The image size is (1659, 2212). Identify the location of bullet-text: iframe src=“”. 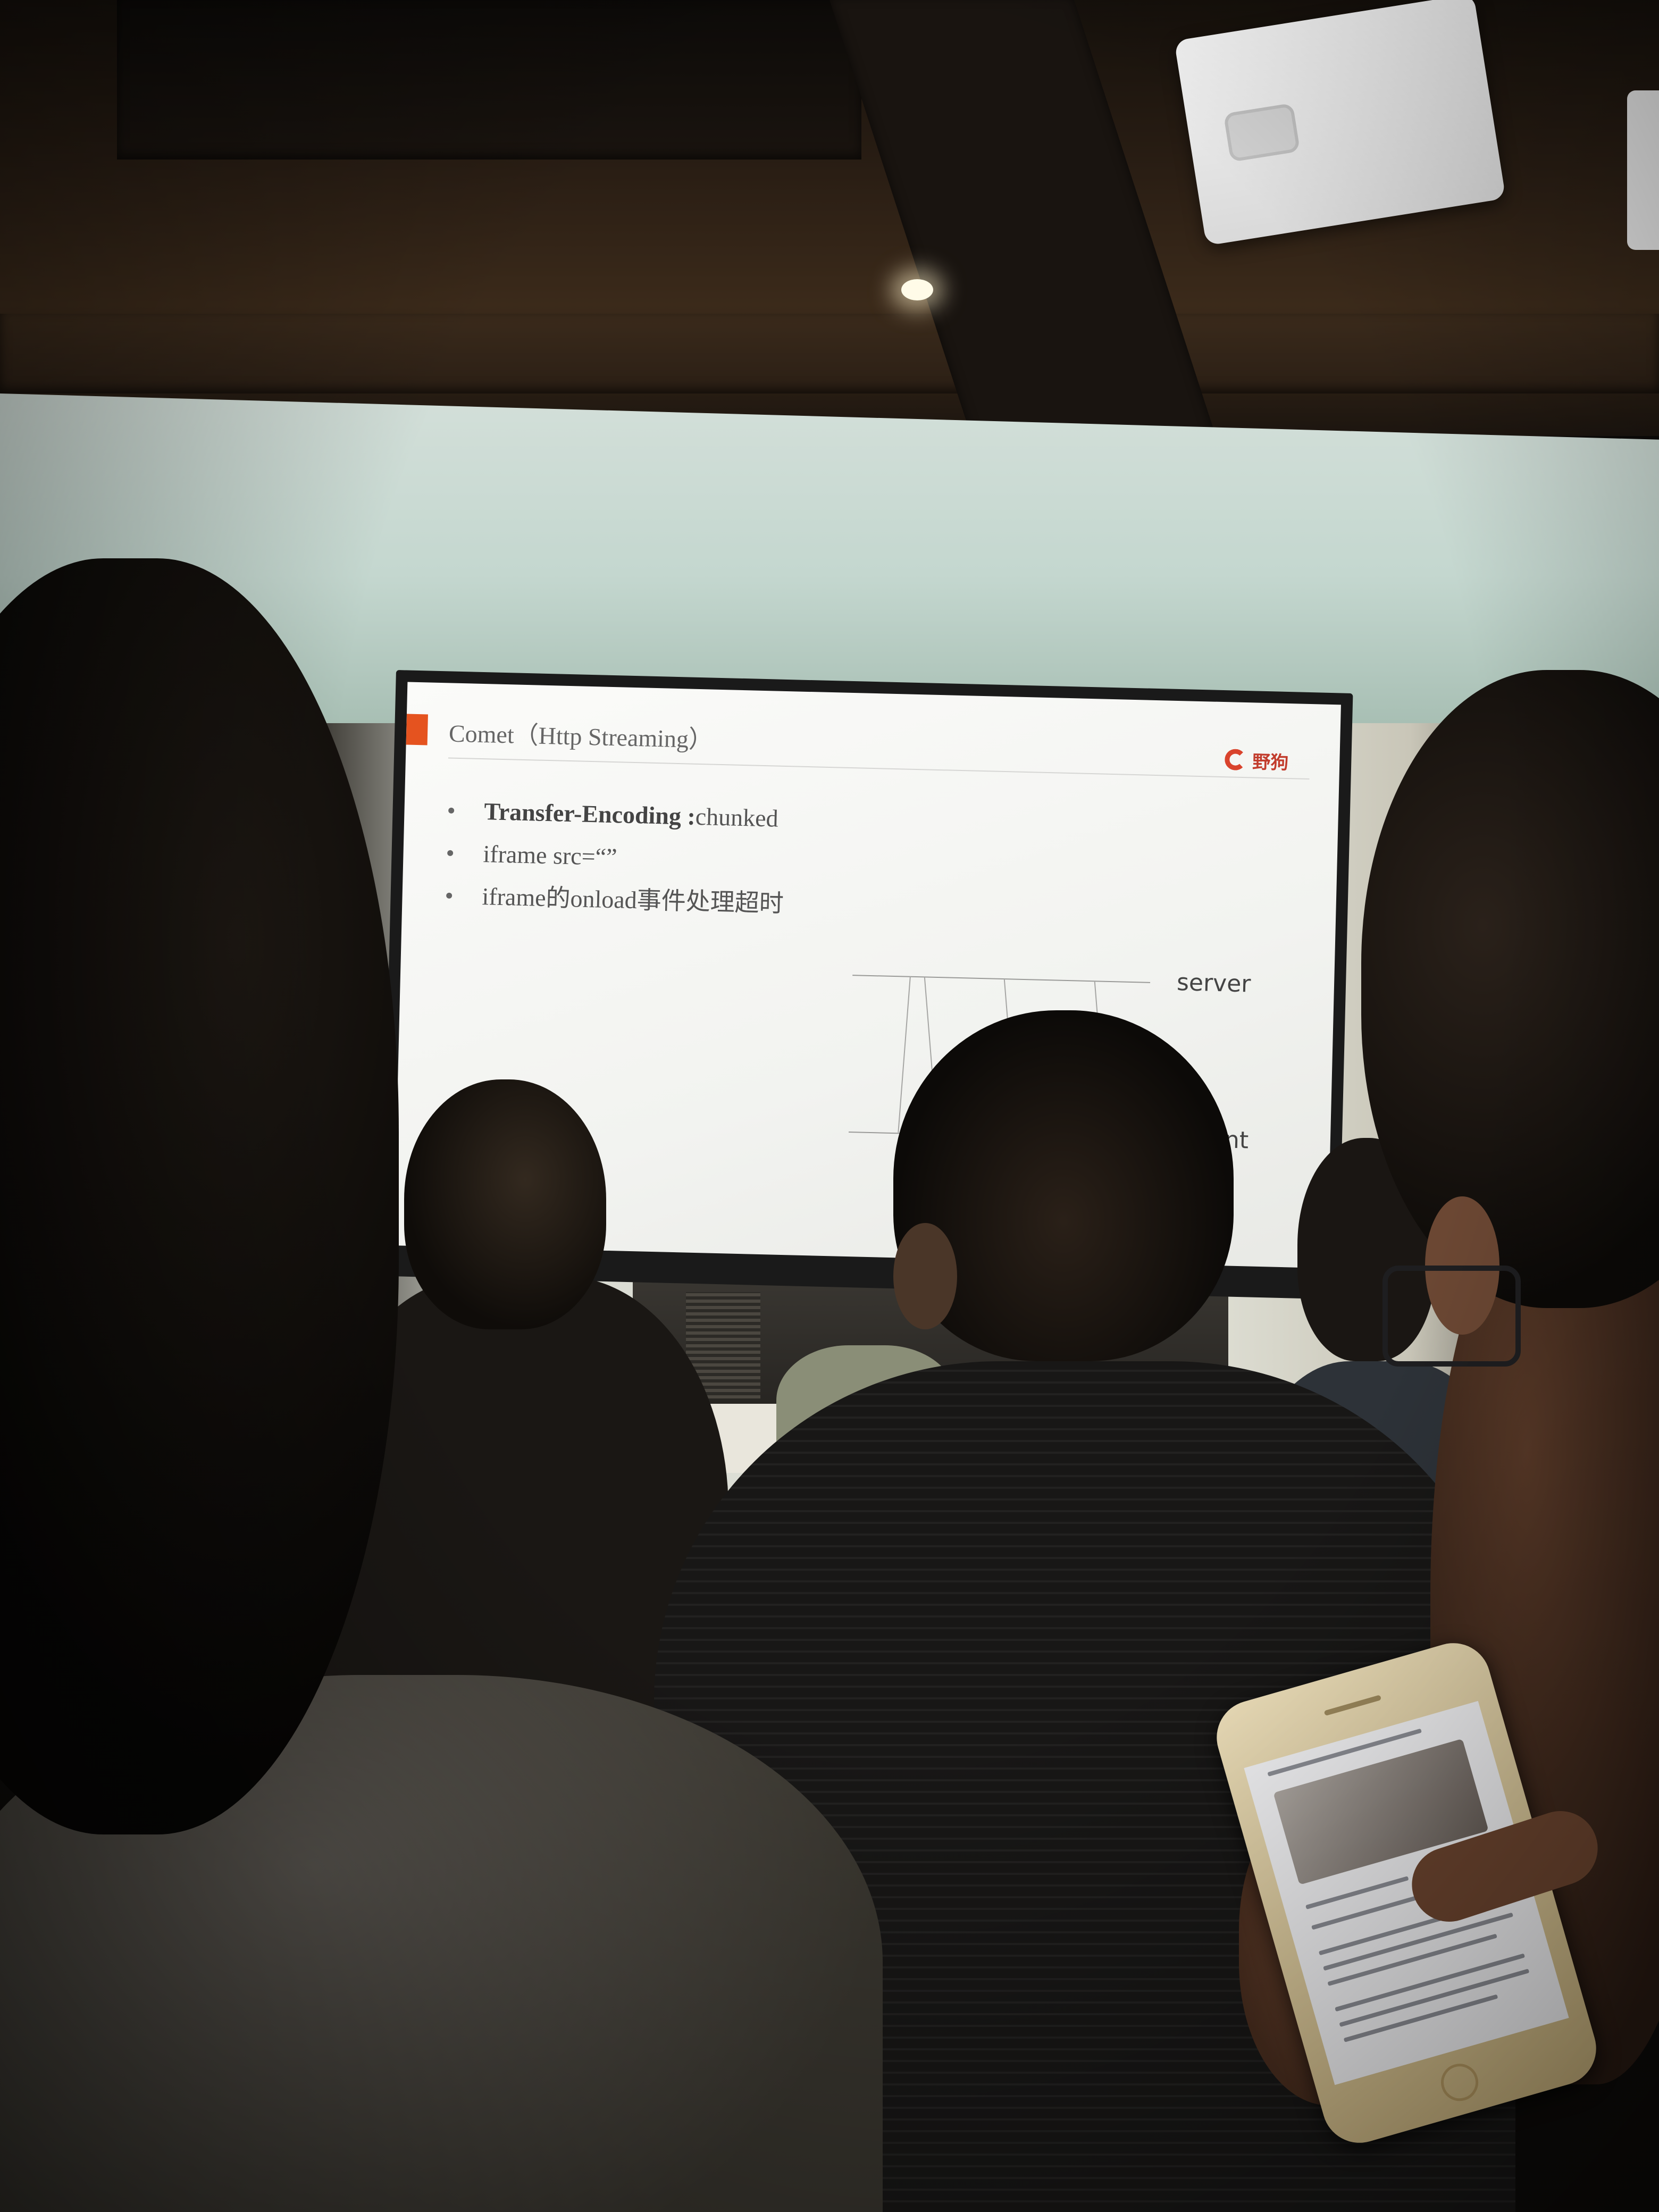
(550, 855).